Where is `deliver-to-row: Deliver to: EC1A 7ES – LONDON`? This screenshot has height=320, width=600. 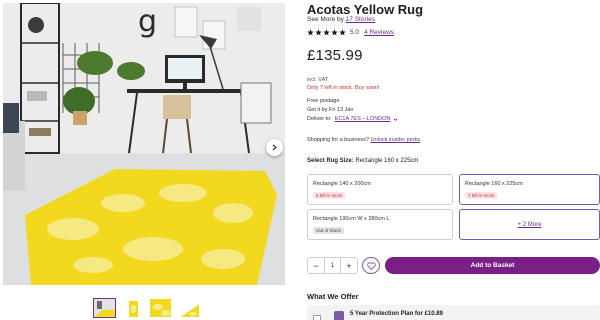
deliver-to-row: Deliver to: EC1A 7ES – LONDON is located at coordinates (352, 119).